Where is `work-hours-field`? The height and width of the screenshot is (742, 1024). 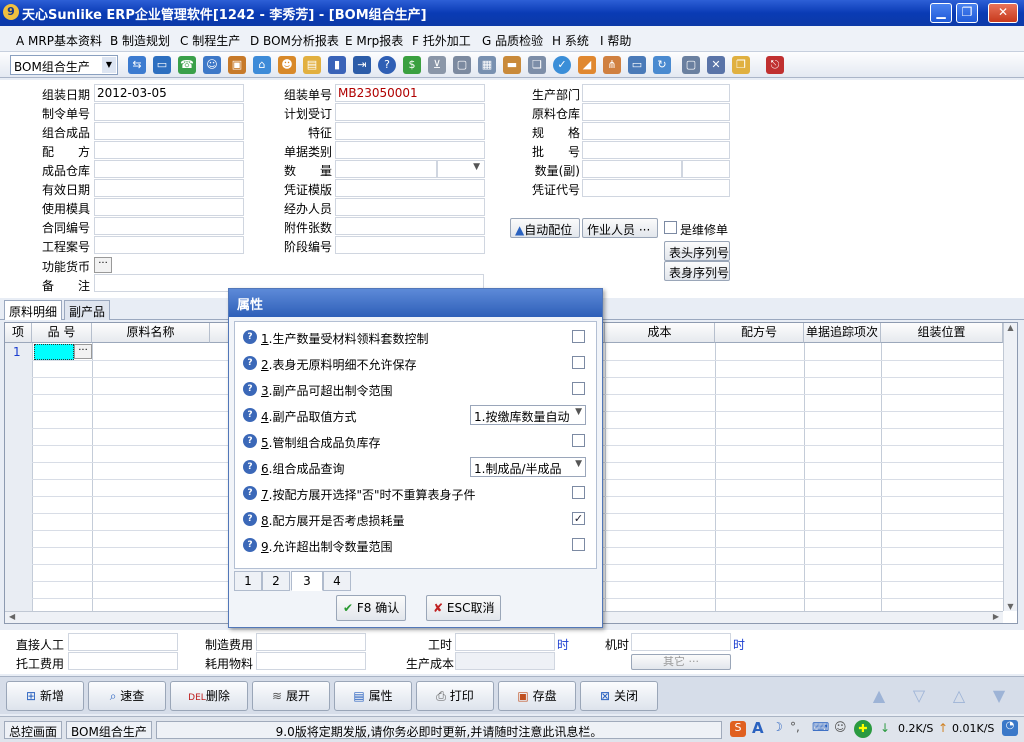
work-hours-field is located at coordinates (505, 642).